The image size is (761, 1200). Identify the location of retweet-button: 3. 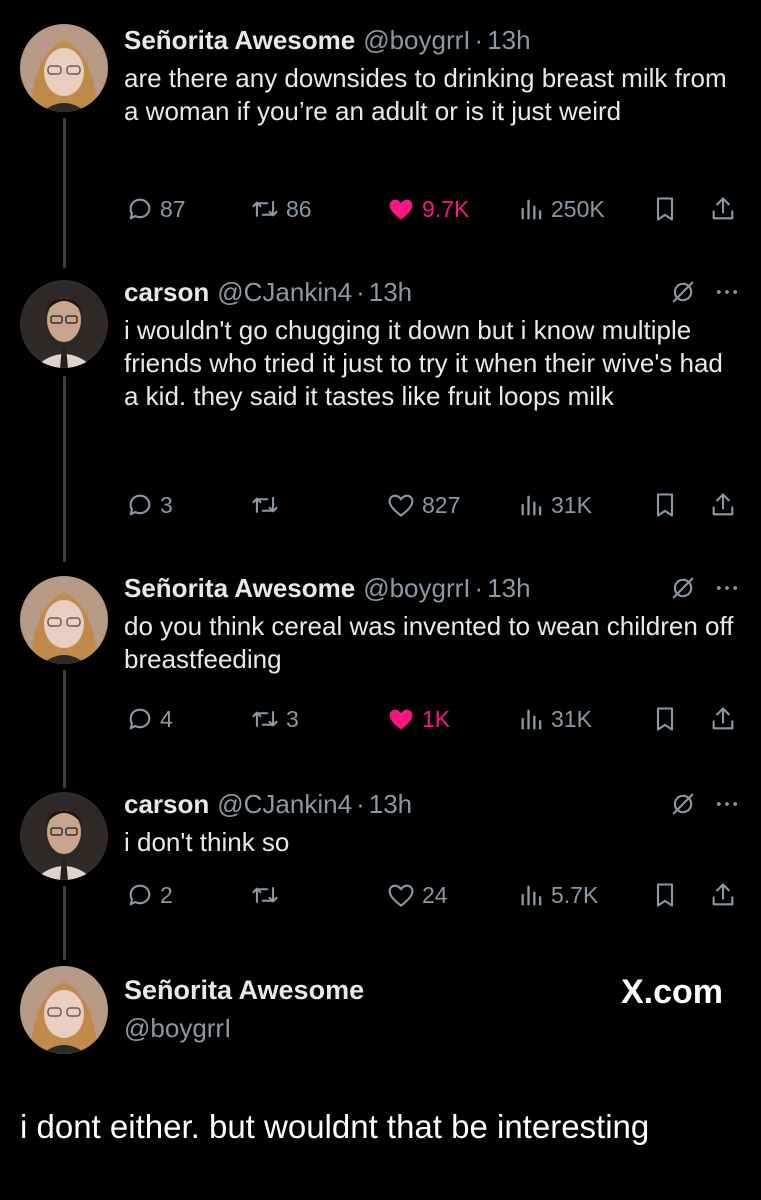
(274, 719).